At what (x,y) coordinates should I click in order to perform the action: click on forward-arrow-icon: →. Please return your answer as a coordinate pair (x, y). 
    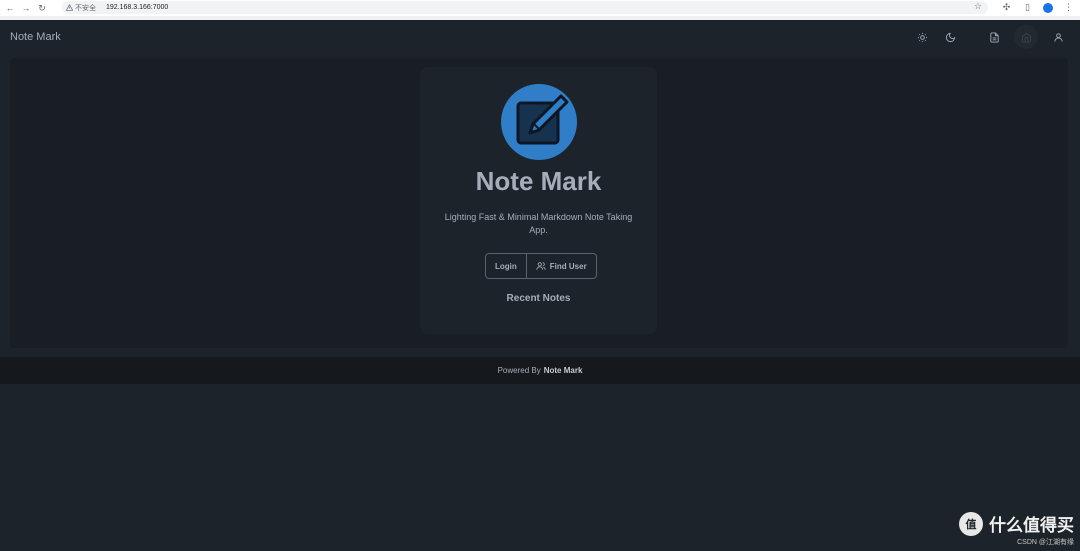
    Looking at the image, I should click on (26, 8).